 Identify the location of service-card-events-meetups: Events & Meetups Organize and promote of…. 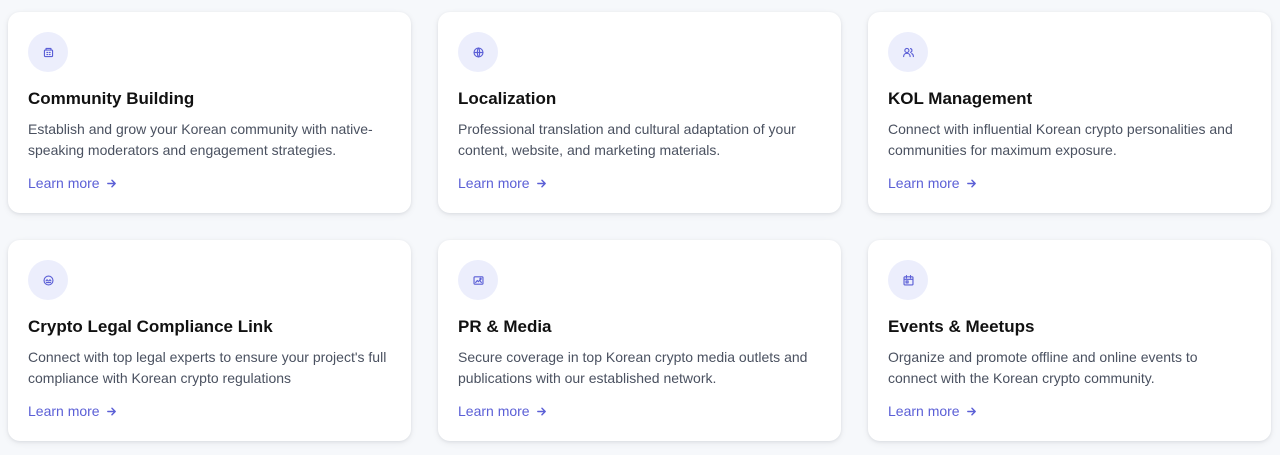
(1069, 340).